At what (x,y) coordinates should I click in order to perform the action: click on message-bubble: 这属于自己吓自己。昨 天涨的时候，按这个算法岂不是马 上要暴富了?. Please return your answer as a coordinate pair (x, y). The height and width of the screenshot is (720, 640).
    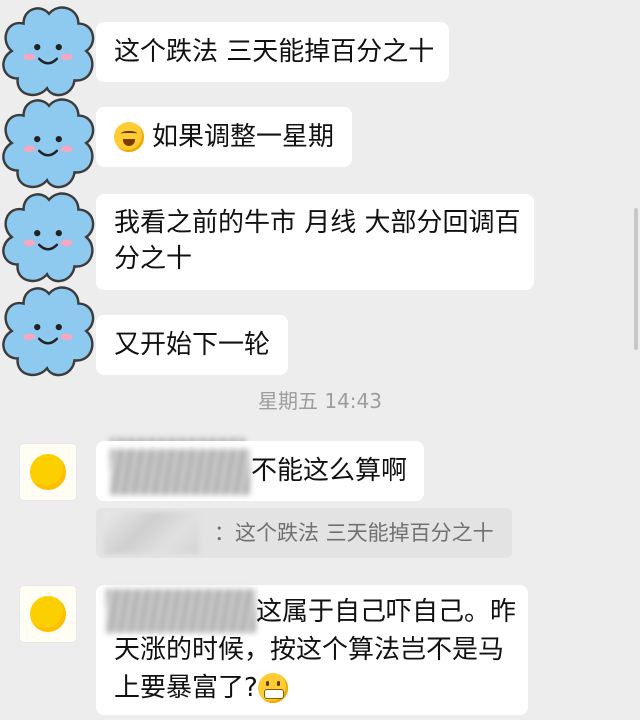
    Looking at the image, I should click on (312, 650).